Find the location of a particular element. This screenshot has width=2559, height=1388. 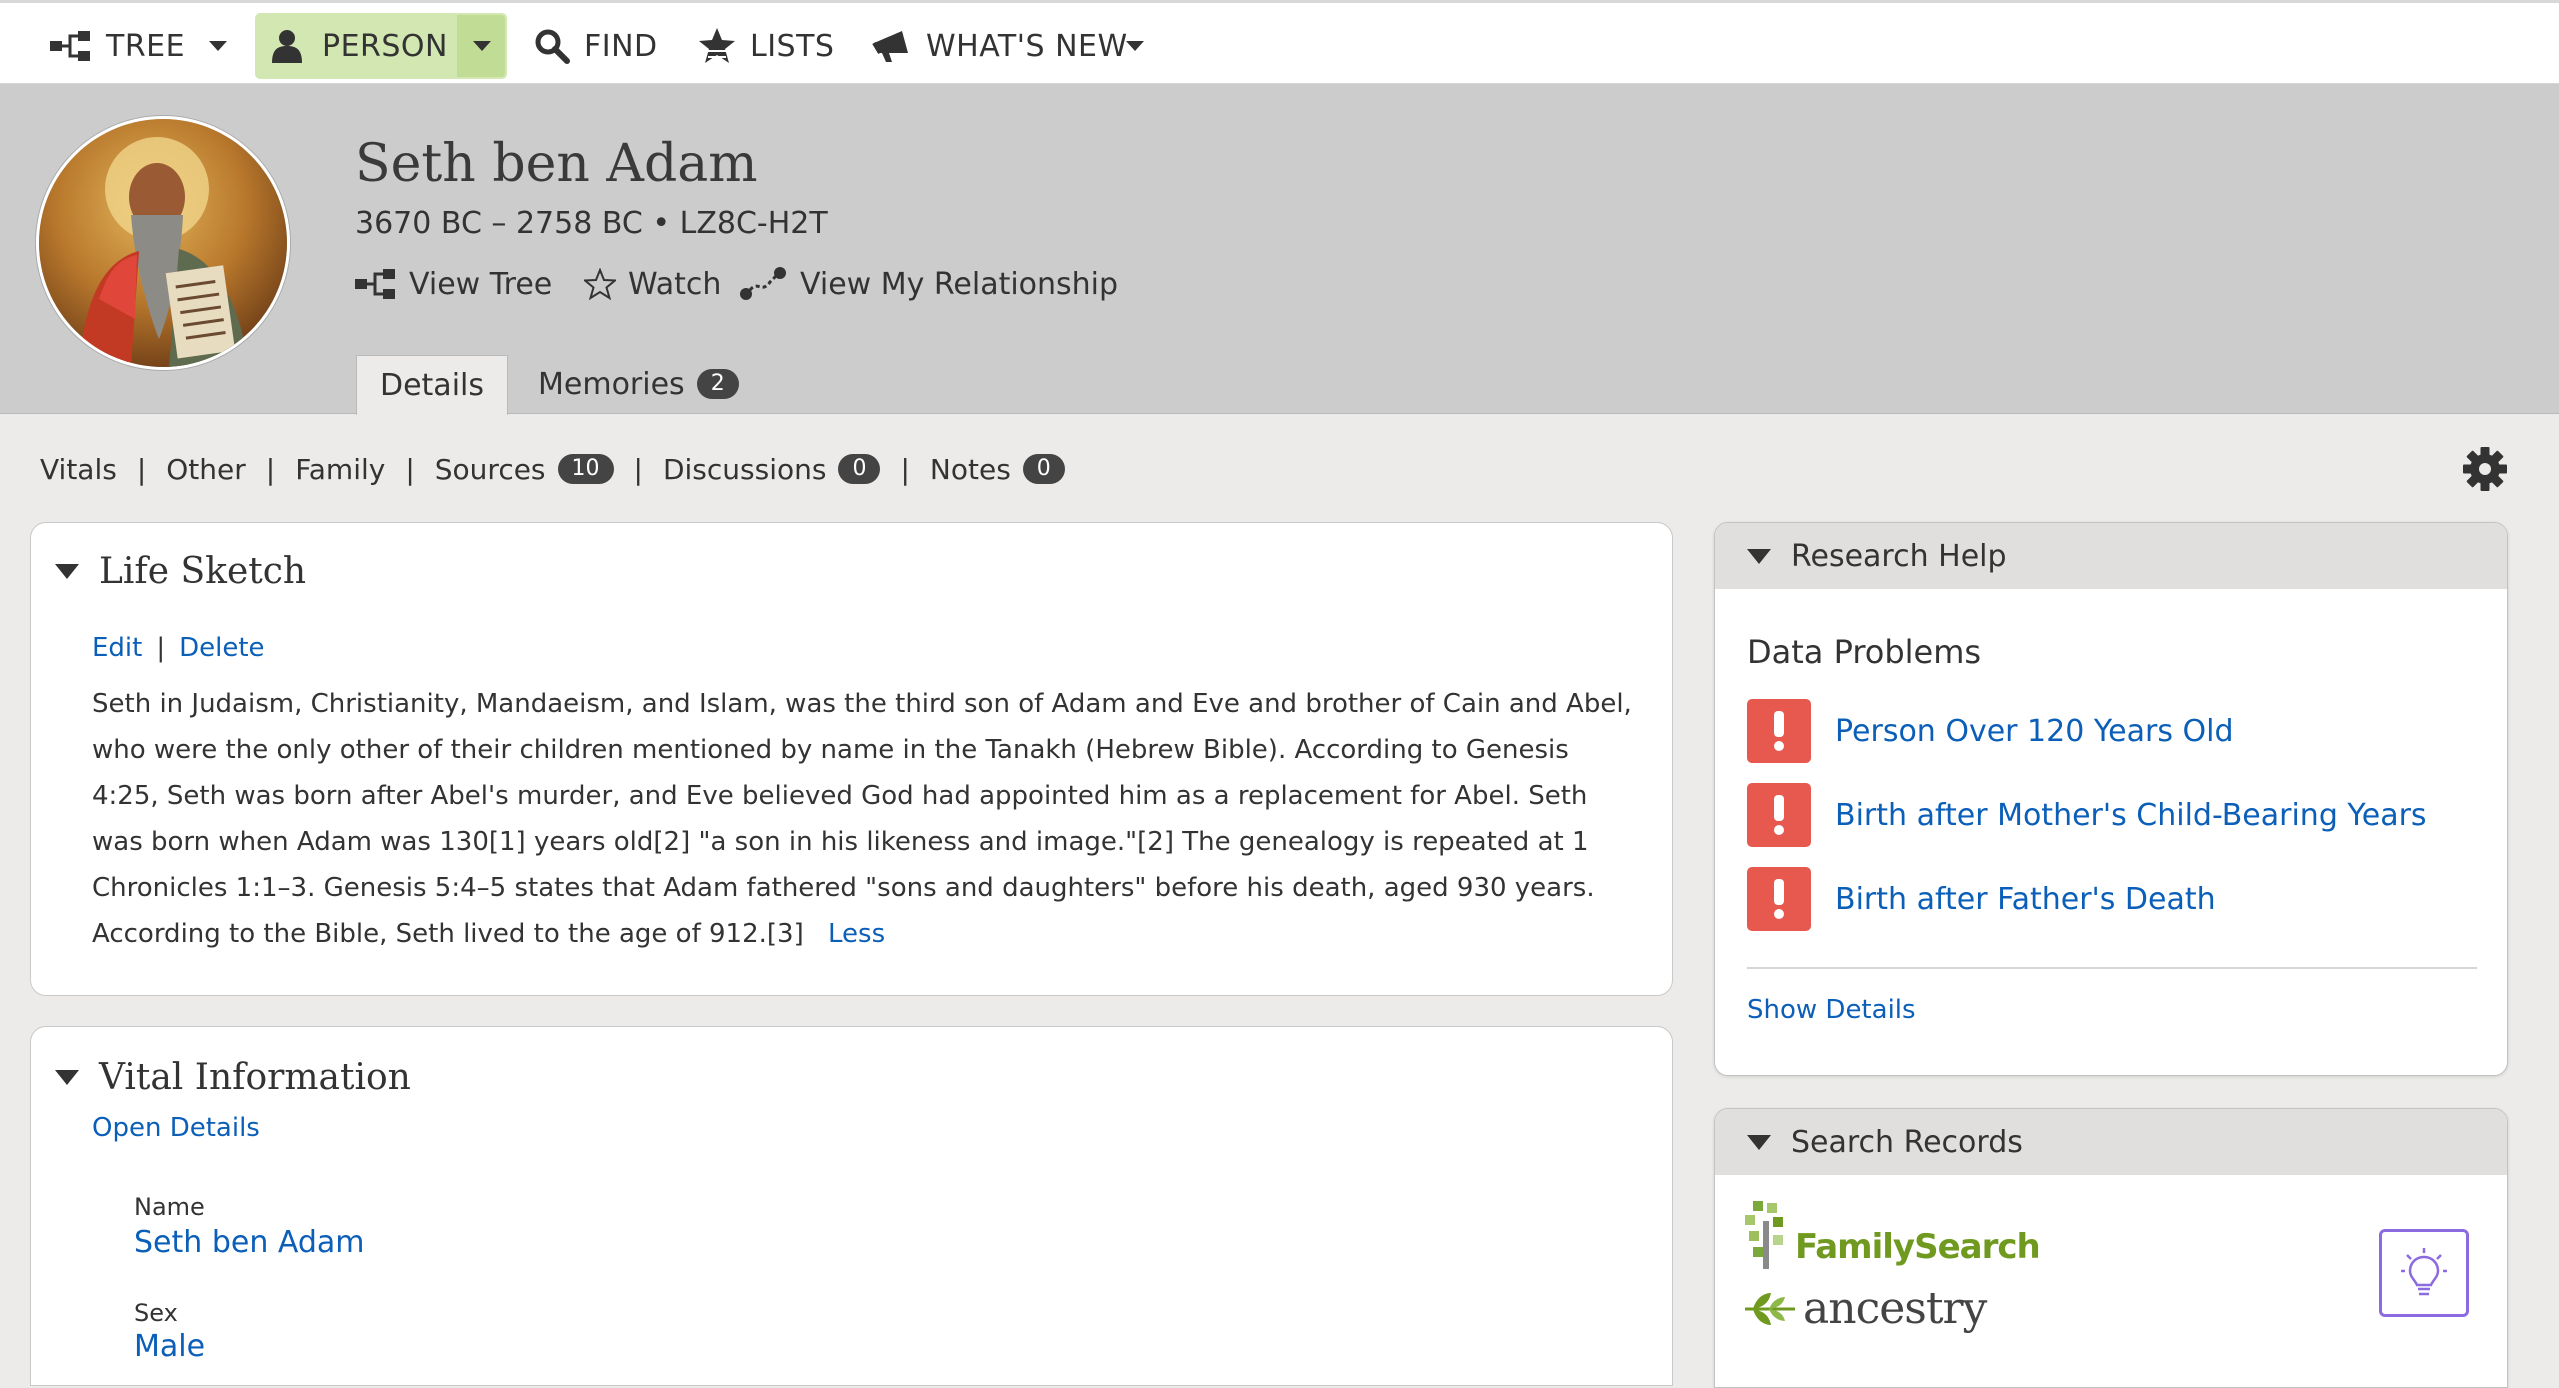

tips-button is located at coordinates (2424, 1273).